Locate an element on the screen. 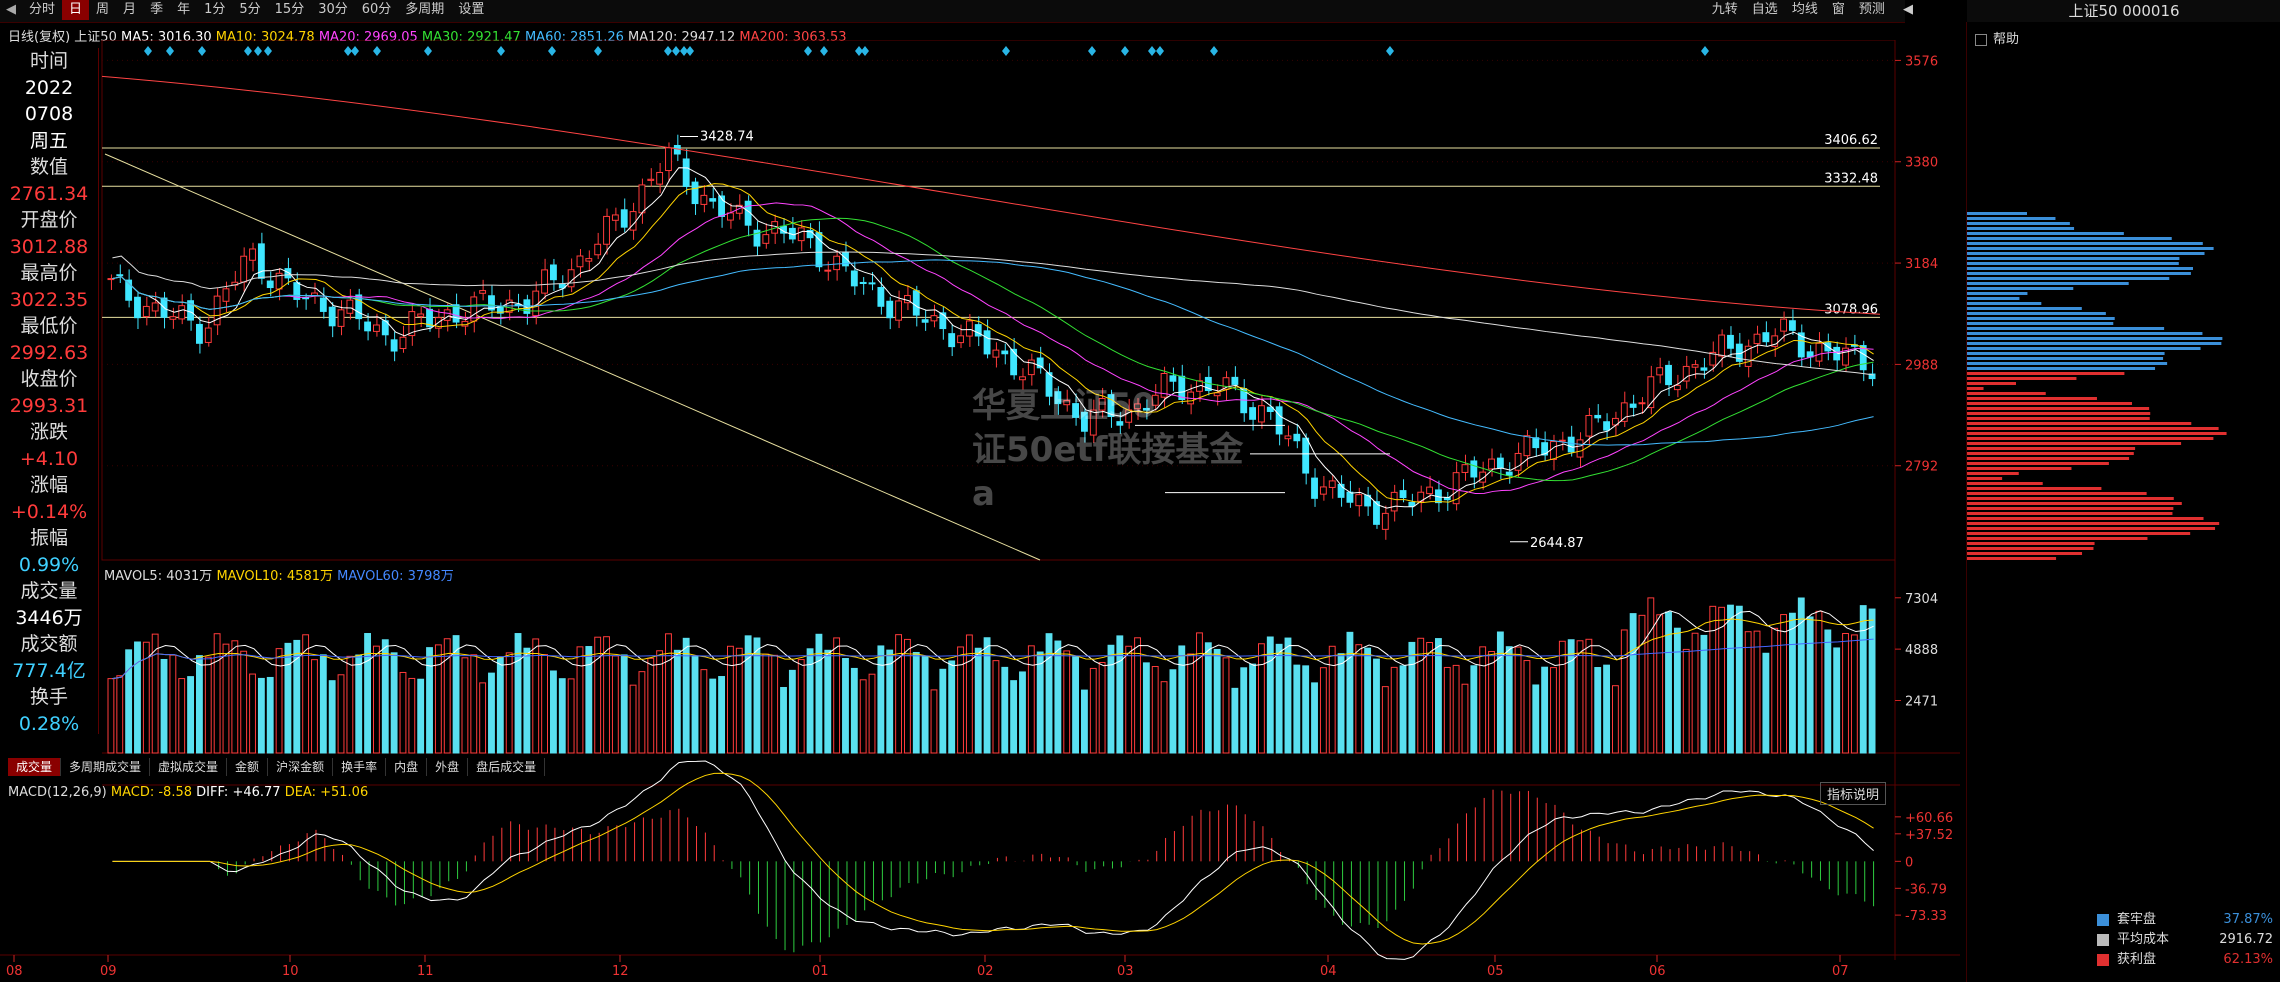  help-link: 帮助 is located at coordinates (1997, 37).